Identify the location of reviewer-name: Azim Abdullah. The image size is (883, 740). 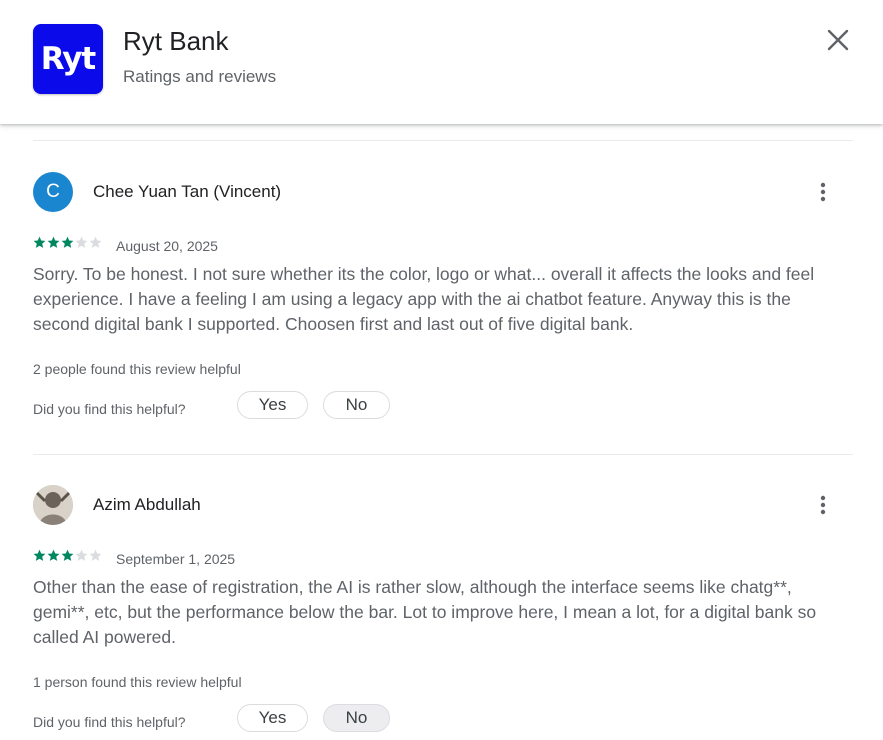
(147, 504).